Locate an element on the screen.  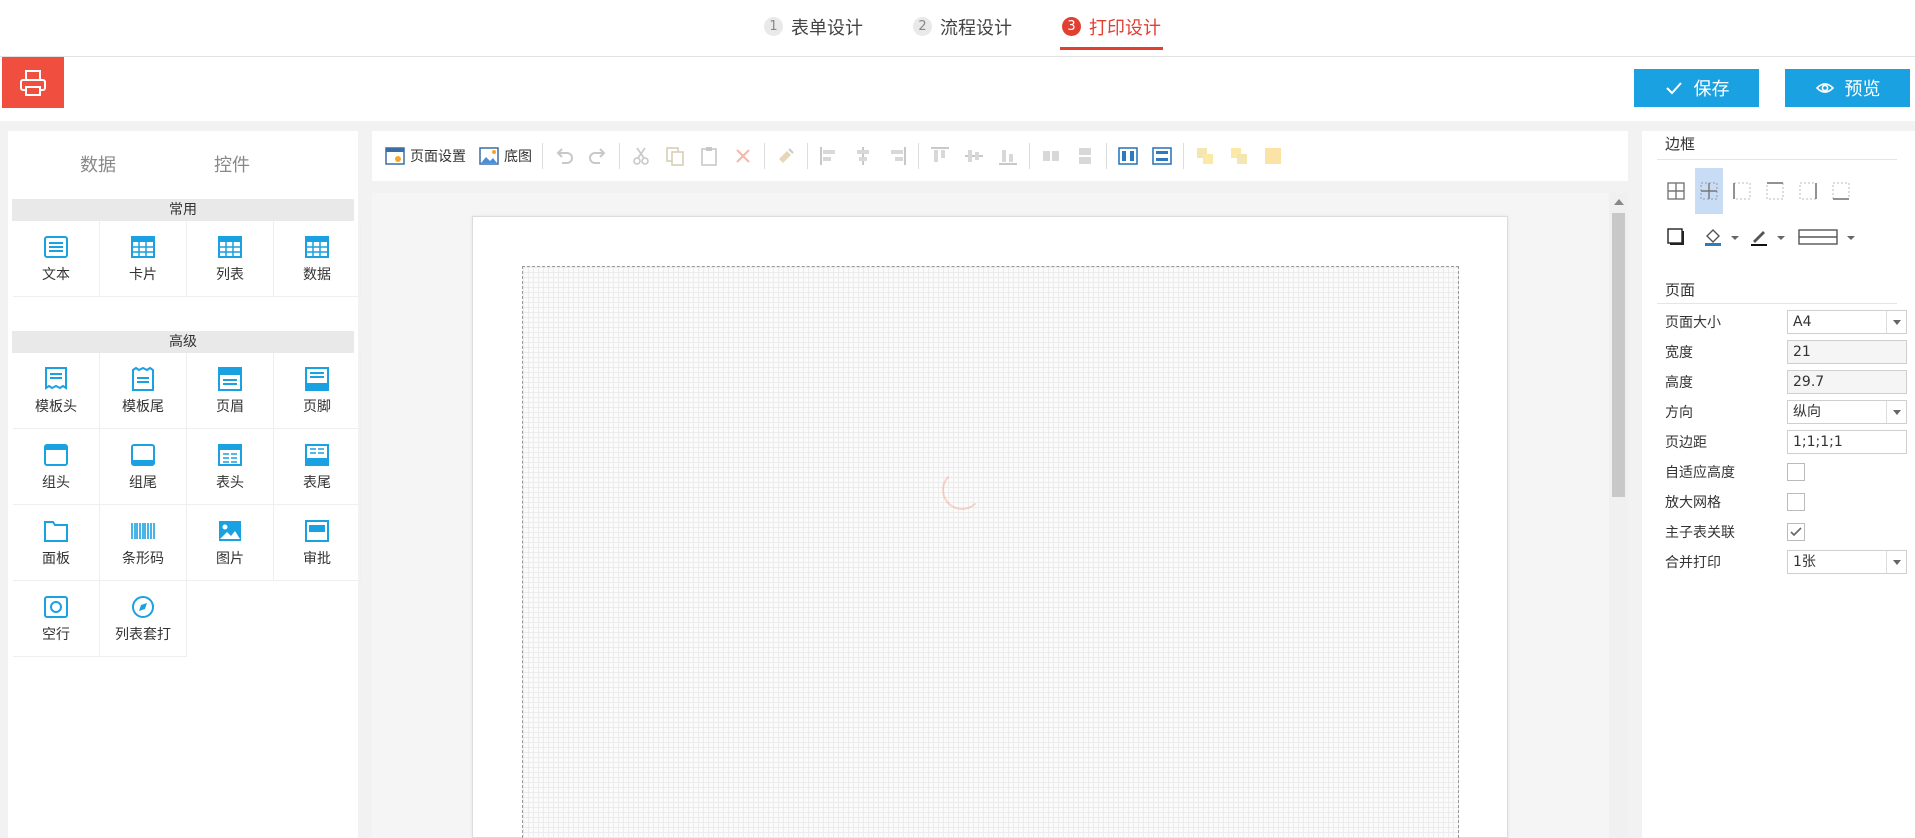
format-painter-button is located at coordinates (786, 156).